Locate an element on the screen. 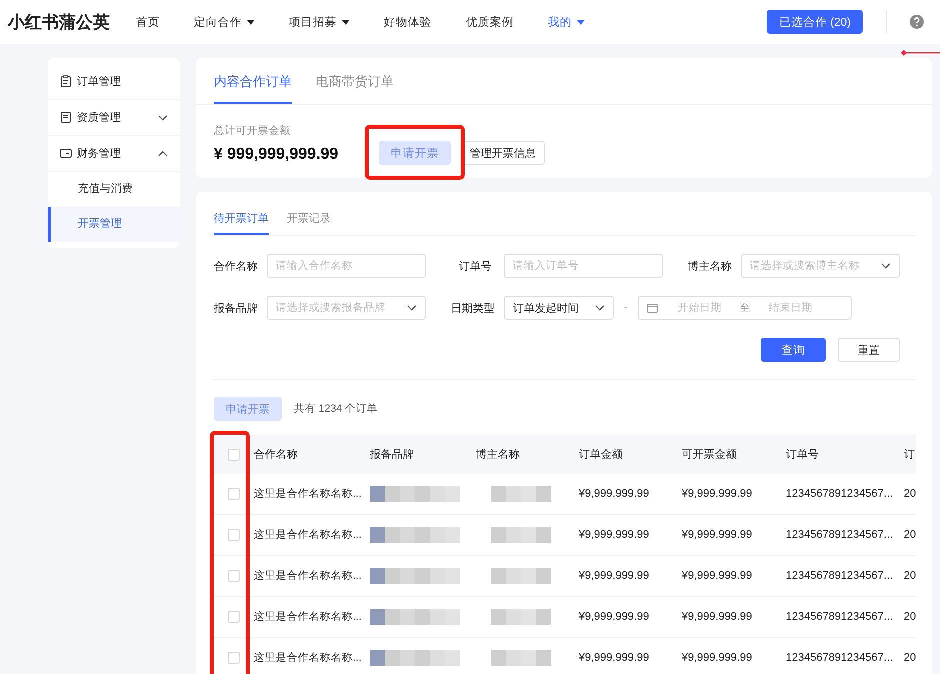 The height and width of the screenshot is (674, 940). nav-item: 首页 is located at coordinates (148, 22).